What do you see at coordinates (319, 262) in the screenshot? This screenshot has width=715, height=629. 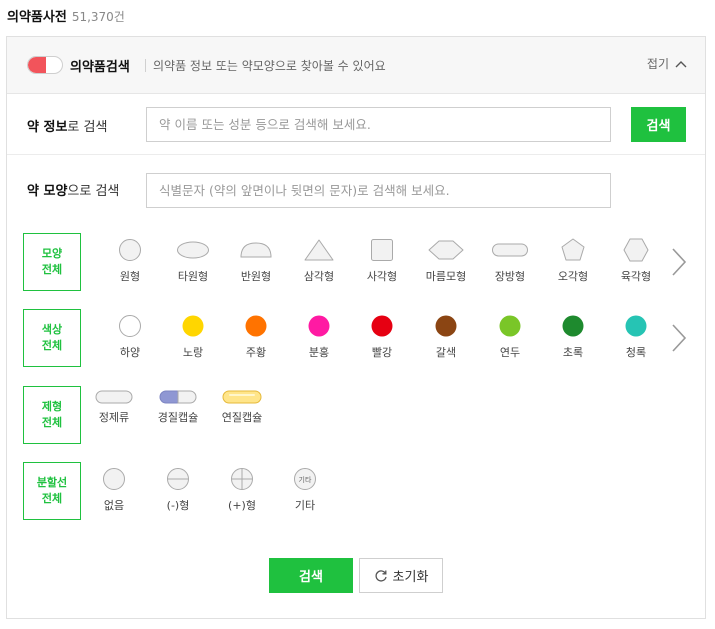 I see `shape-option-triangle: 삼각형` at bounding box center [319, 262].